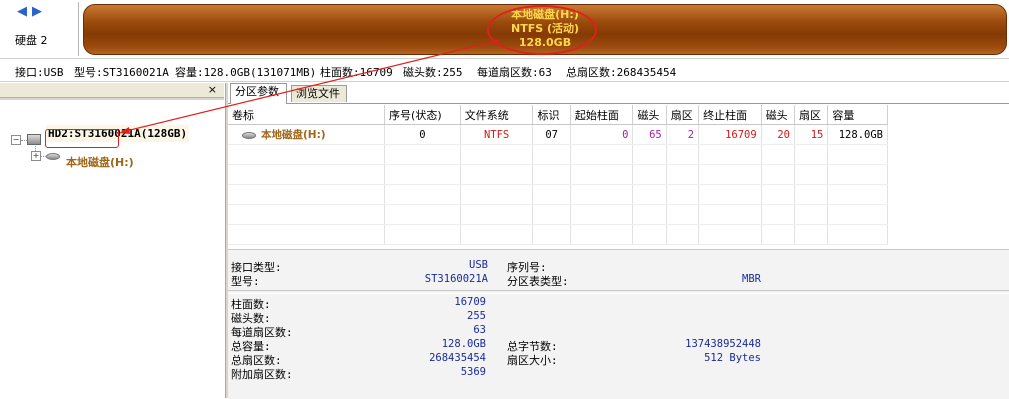 The image size is (1009, 399). Describe the element at coordinates (497, 134) in the screenshot. I see `table-cell: NTFS` at that location.